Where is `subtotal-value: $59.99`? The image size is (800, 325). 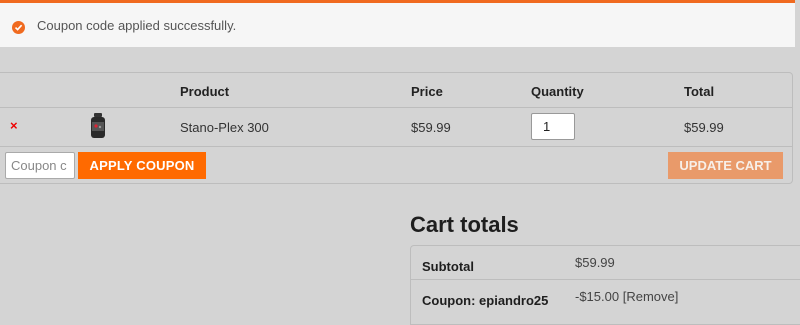
subtotal-value: $59.99 is located at coordinates (595, 262).